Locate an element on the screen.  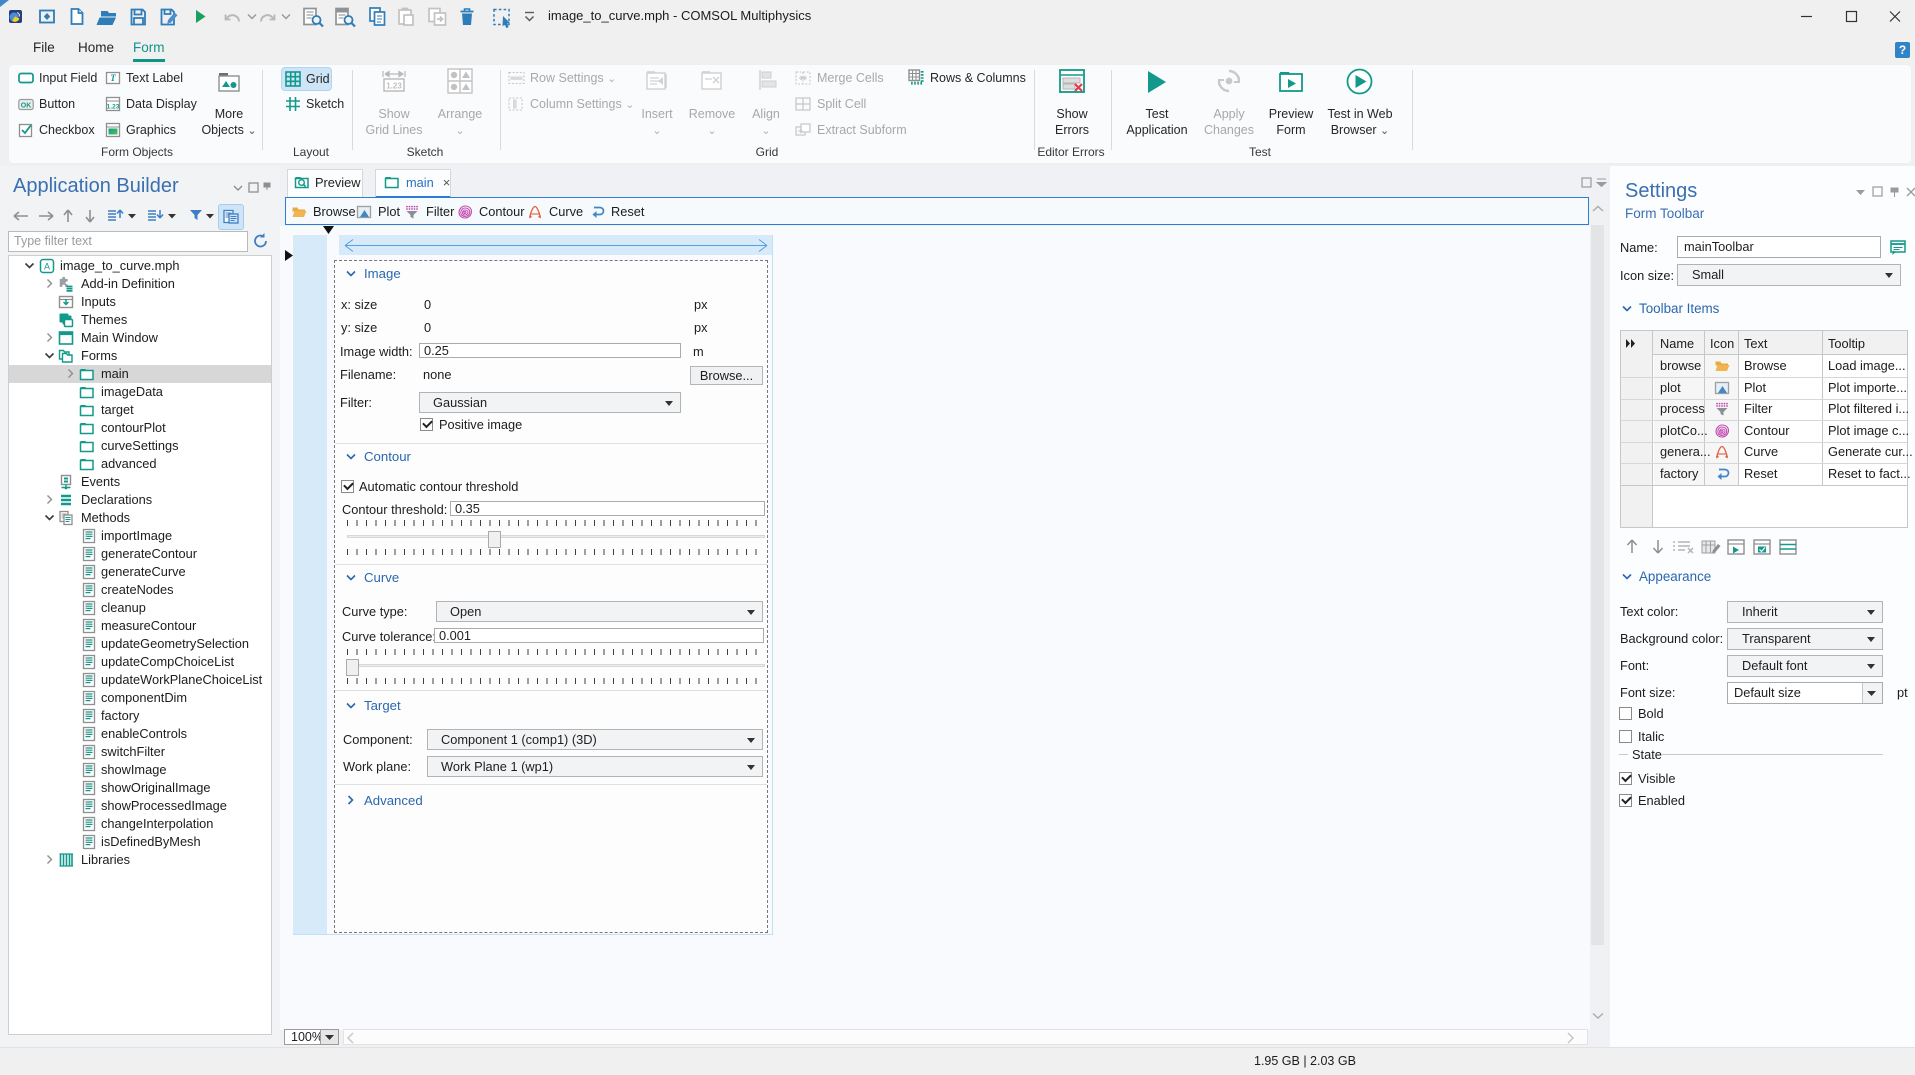
svg-text: T is located at coordinates (113, 78).